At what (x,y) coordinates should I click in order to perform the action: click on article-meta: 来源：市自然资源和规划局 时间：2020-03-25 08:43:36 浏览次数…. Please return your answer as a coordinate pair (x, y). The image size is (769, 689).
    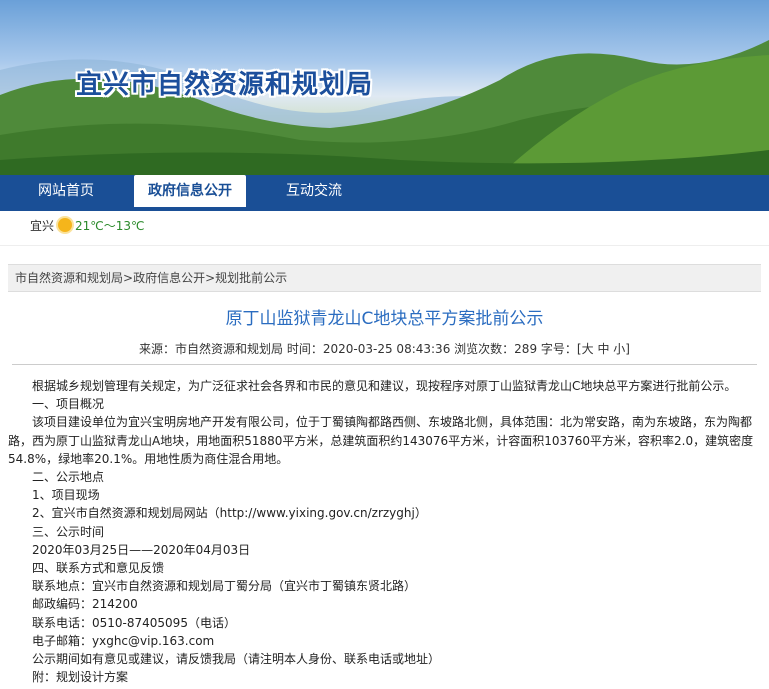
    Looking at the image, I should click on (384, 349).